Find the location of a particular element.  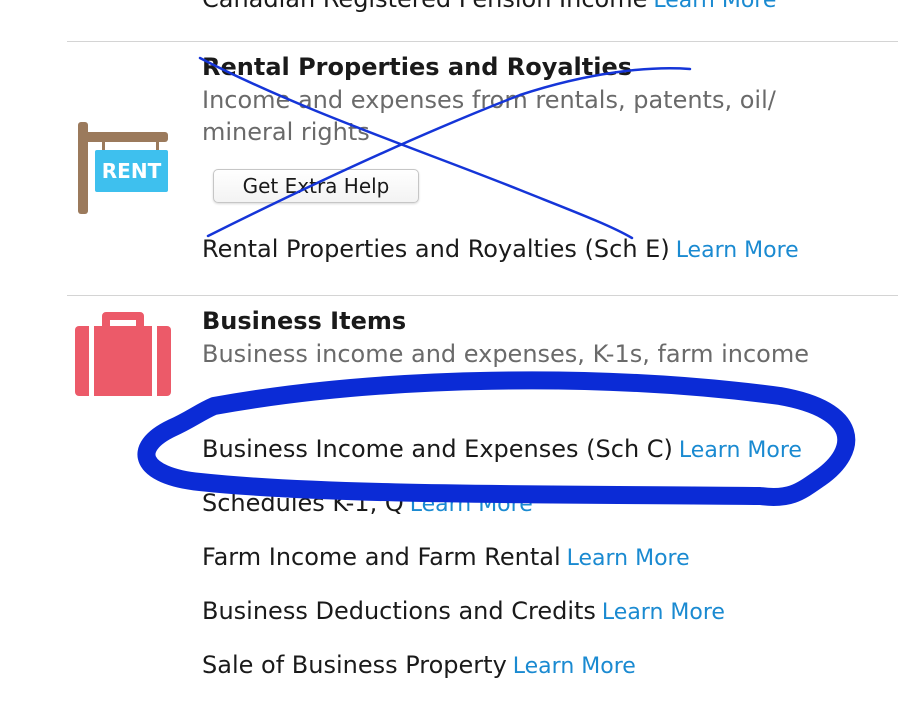

row-label: Canadian Registered Pension Income is located at coordinates (424, 6).